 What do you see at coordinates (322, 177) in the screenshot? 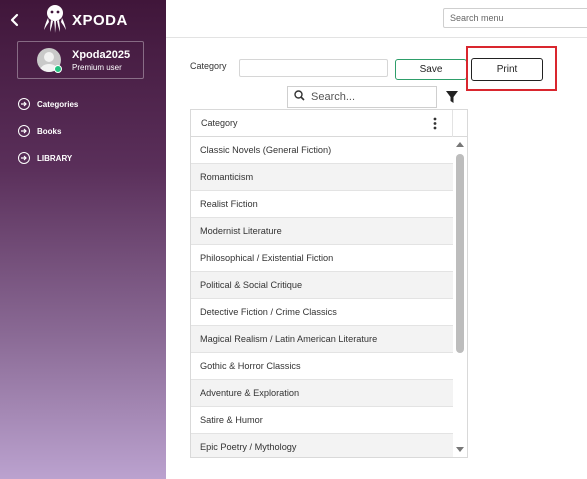
I see `table-row: Romanticism` at bounding box center [322, 177].